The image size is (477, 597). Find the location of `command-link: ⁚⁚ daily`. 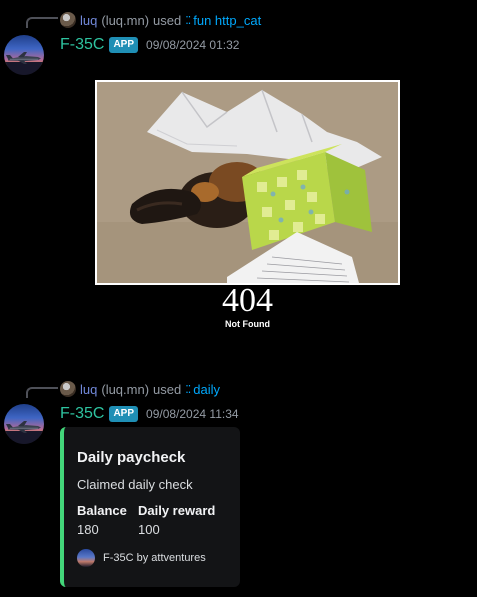

command-link: ⁚⁚ daily is located at coordinates (202, 389).